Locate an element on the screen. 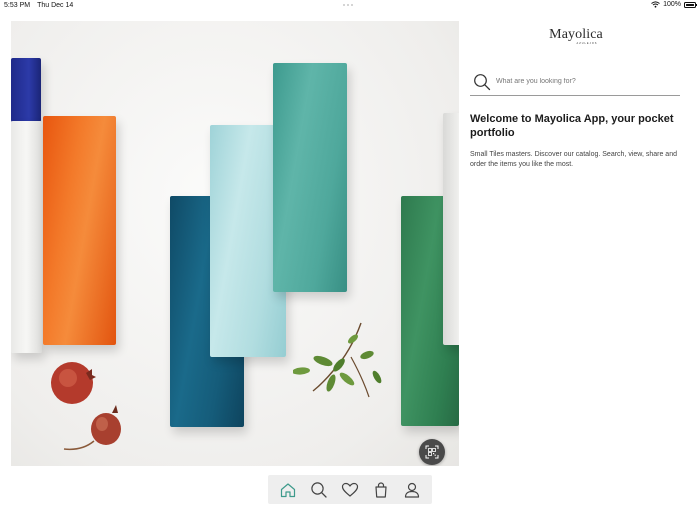 This screenshot has height=525, width=700. brand-name: Mayolica is located at coordinates (576, 34).